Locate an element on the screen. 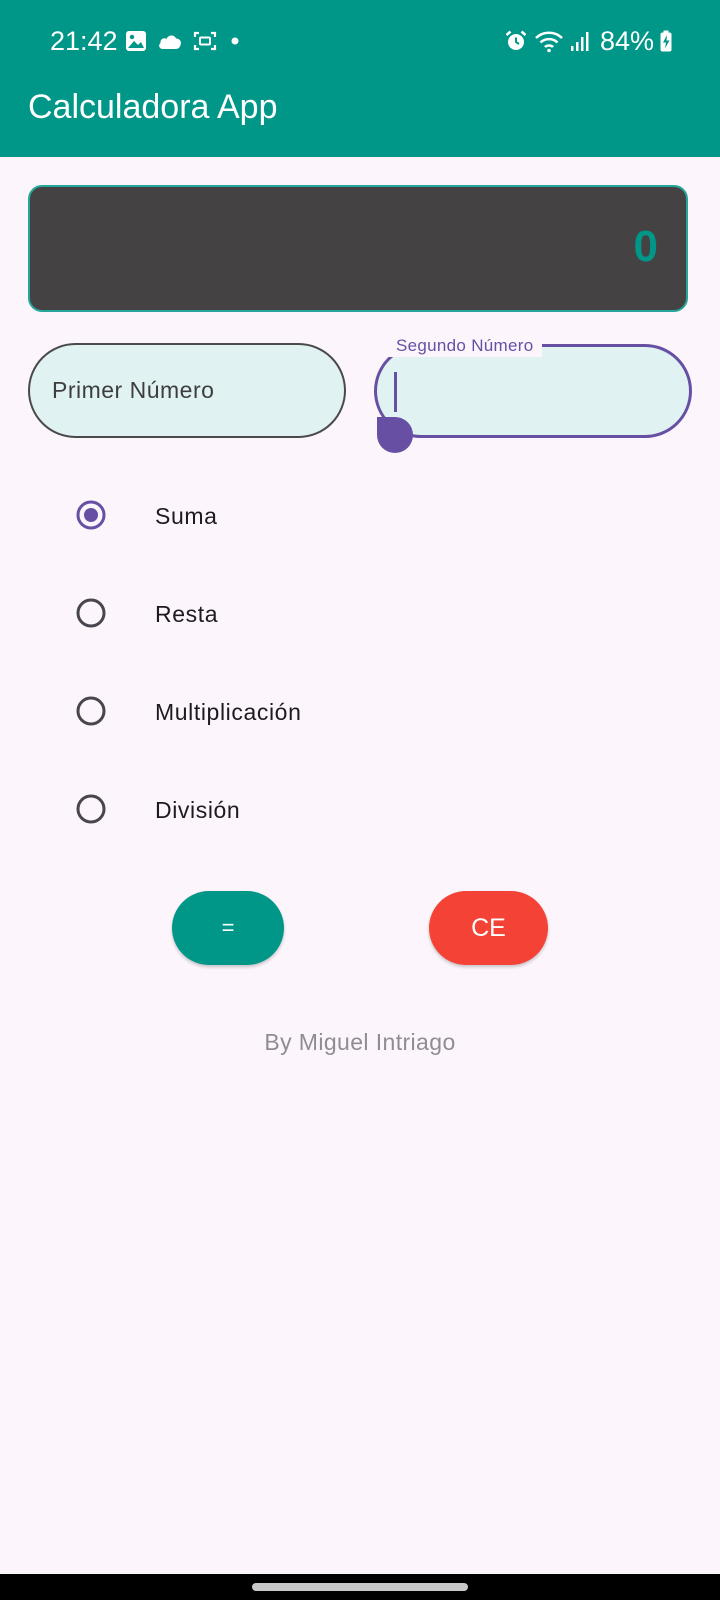  radio-option-multiplicacion: Multiplicación is located at coordinates (260, 711).